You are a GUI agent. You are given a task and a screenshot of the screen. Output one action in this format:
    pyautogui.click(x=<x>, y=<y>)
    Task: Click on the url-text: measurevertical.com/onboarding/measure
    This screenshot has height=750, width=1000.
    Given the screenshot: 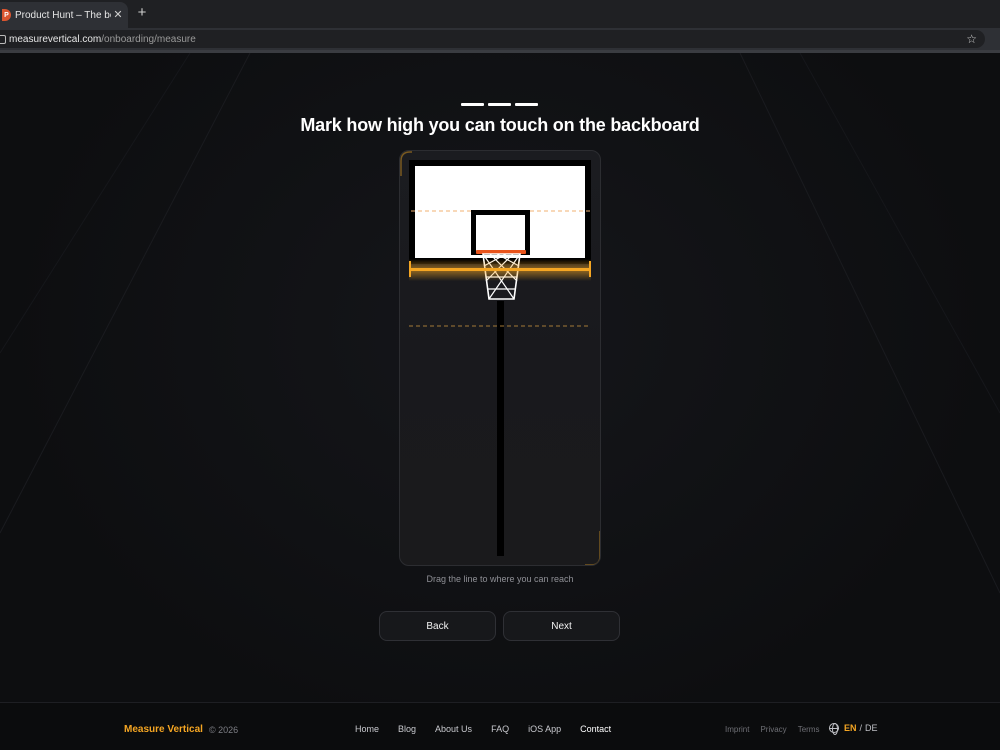 What is the action you would take?
    pyautogui.click(x=102, y=39)
    